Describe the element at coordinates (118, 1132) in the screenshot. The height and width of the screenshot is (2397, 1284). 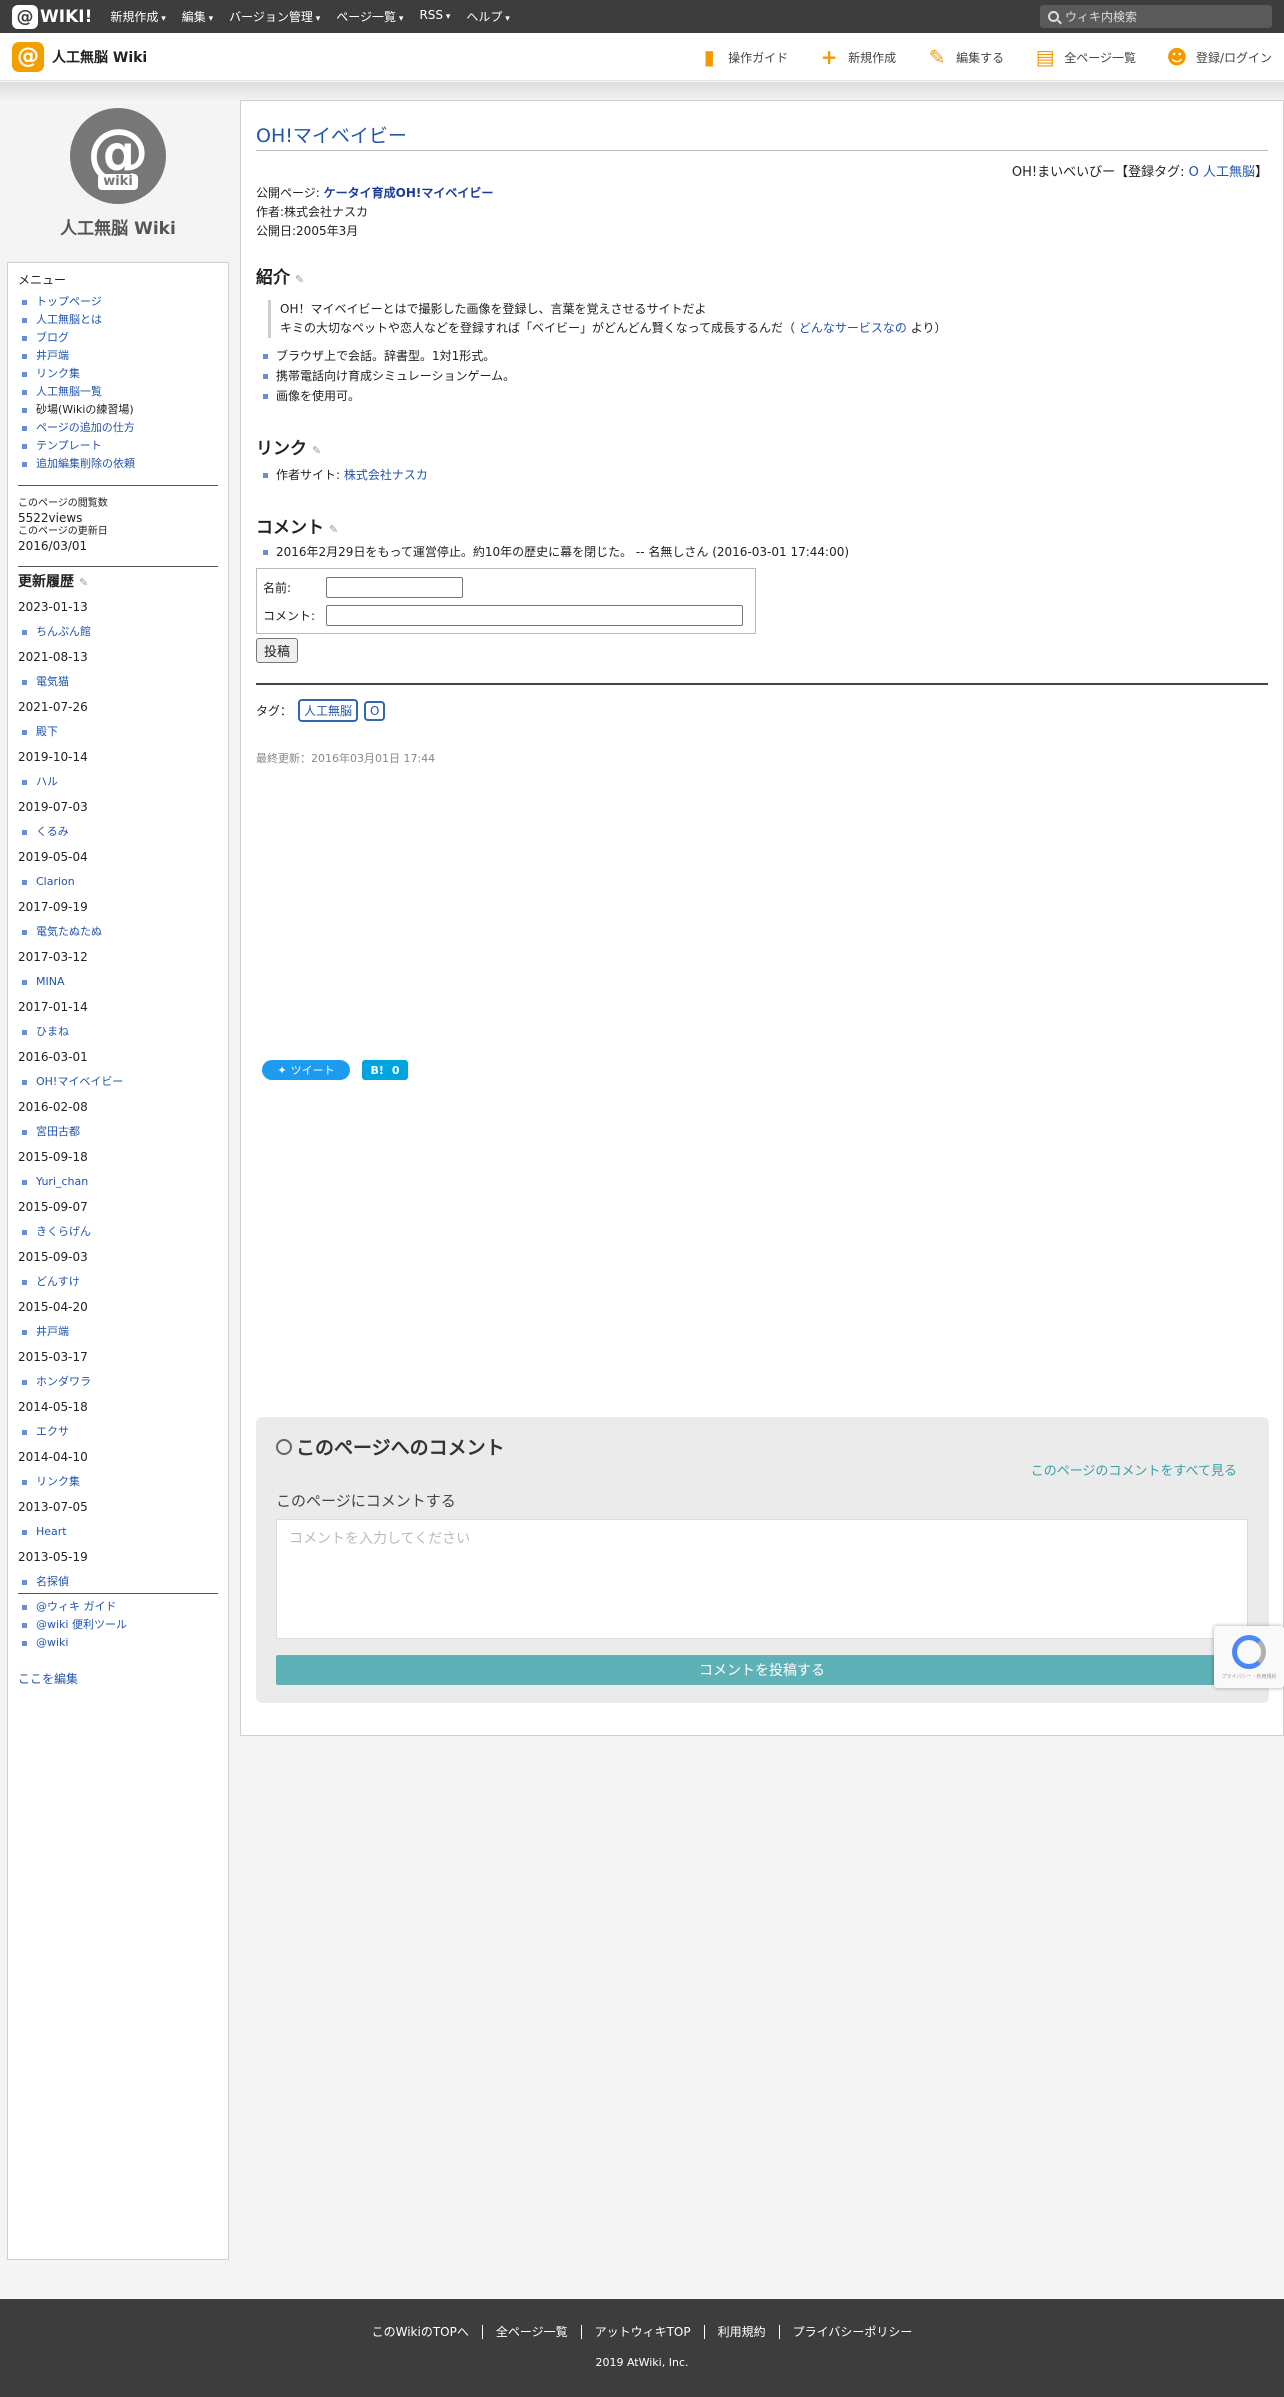
I see `list-item: 宮田古都` at that location.